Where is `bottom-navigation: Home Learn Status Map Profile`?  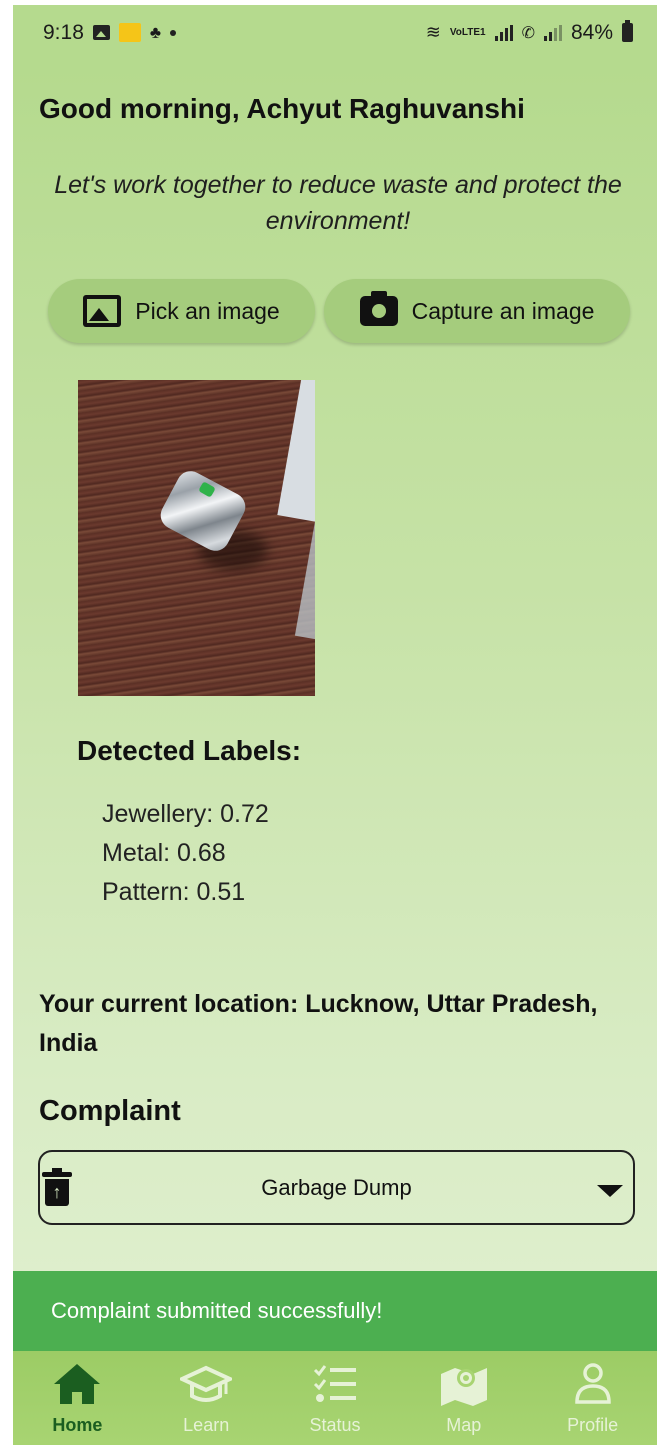 bottom-navigation: Home Learn Status Map Profile is located at coordinates (335, 1398).